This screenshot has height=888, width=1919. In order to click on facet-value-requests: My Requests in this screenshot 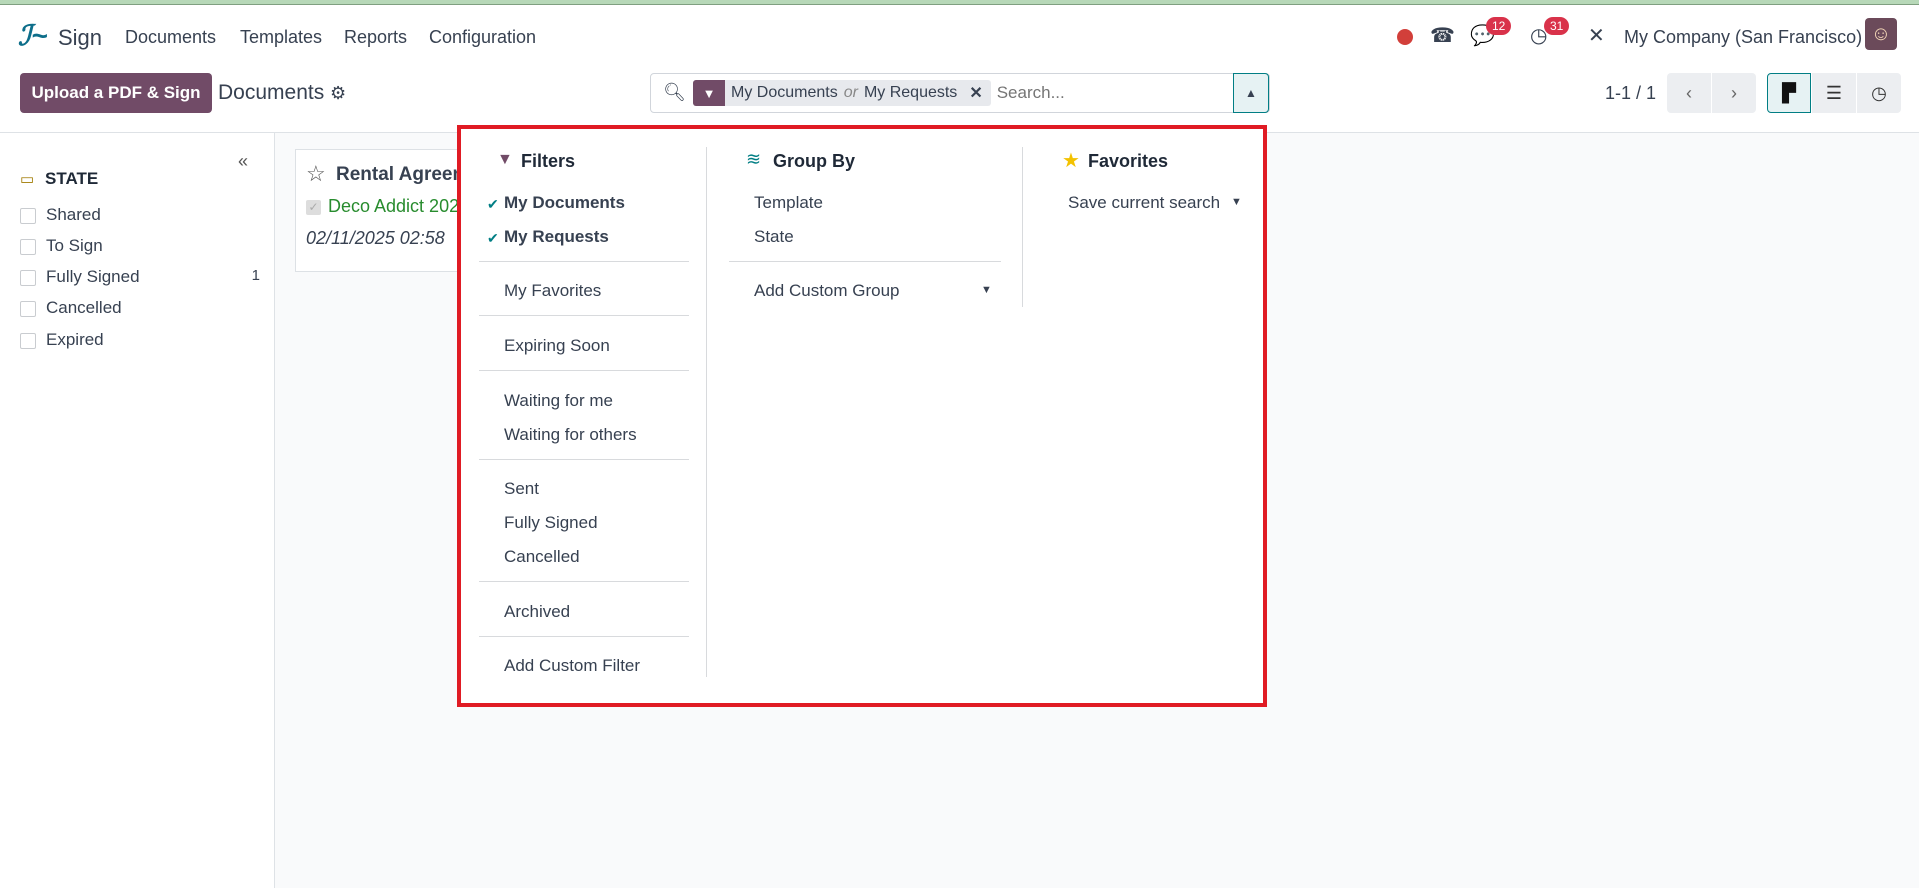, I will do `click(910, 92)`.